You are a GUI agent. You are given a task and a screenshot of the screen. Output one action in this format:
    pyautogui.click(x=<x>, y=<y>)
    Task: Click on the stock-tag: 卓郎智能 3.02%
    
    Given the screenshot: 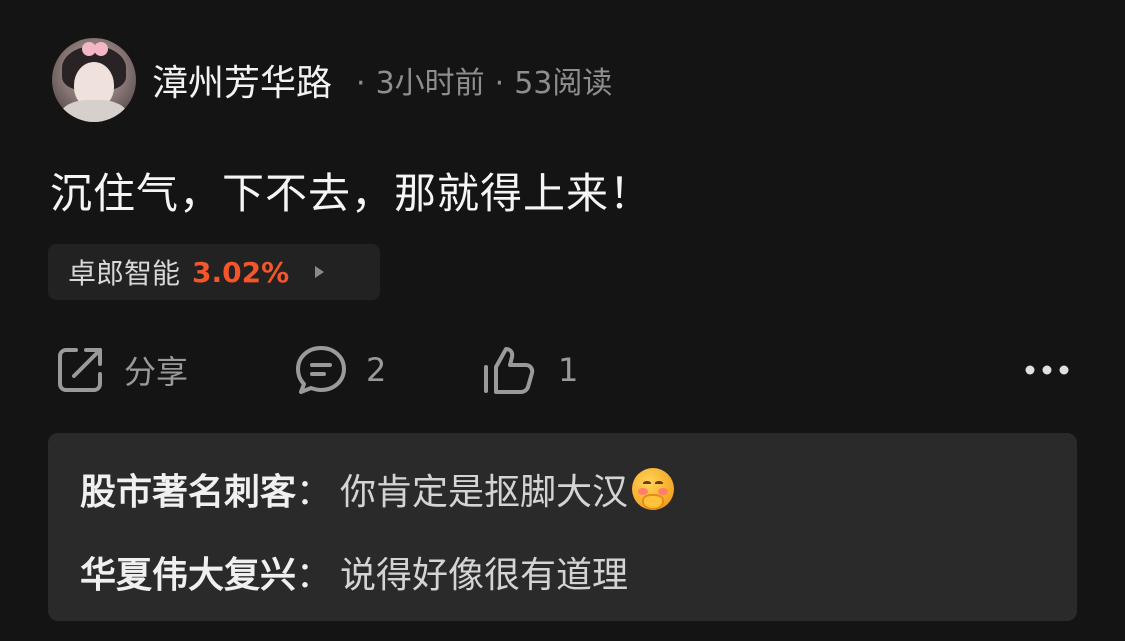 What is the action you would take?
    pyautogui.click(x=214, y=272)
    